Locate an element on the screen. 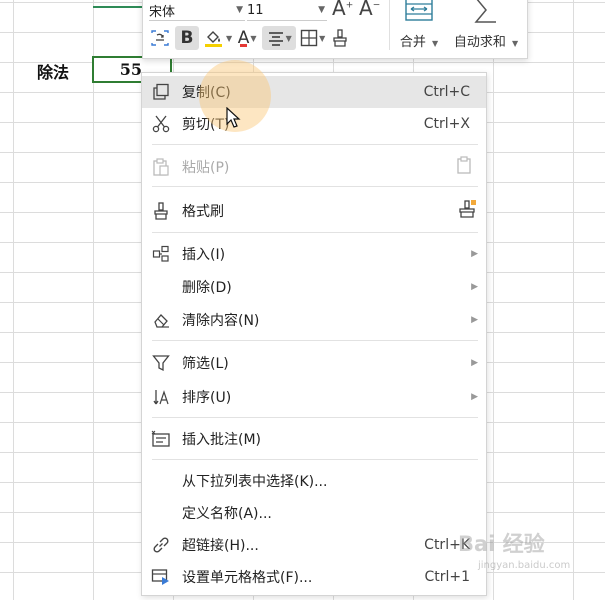  menu-item-label: 筛选(L) is located at coordinates (205, 364).